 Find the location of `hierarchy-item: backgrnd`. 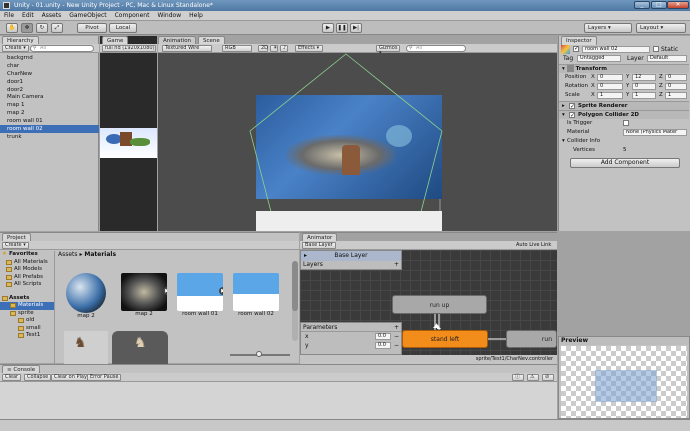

hierarchy-item: backgrnd is located at coordinates (49, 58).